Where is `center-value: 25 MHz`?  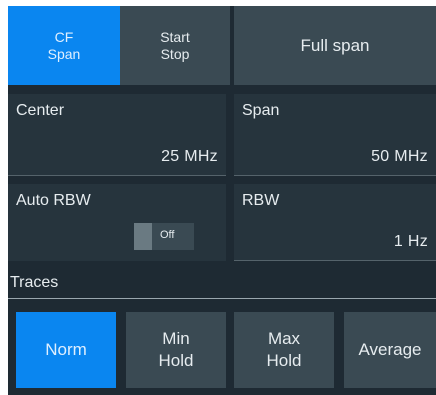 center-value: 25 MHz is located at coordinates (189, 156).